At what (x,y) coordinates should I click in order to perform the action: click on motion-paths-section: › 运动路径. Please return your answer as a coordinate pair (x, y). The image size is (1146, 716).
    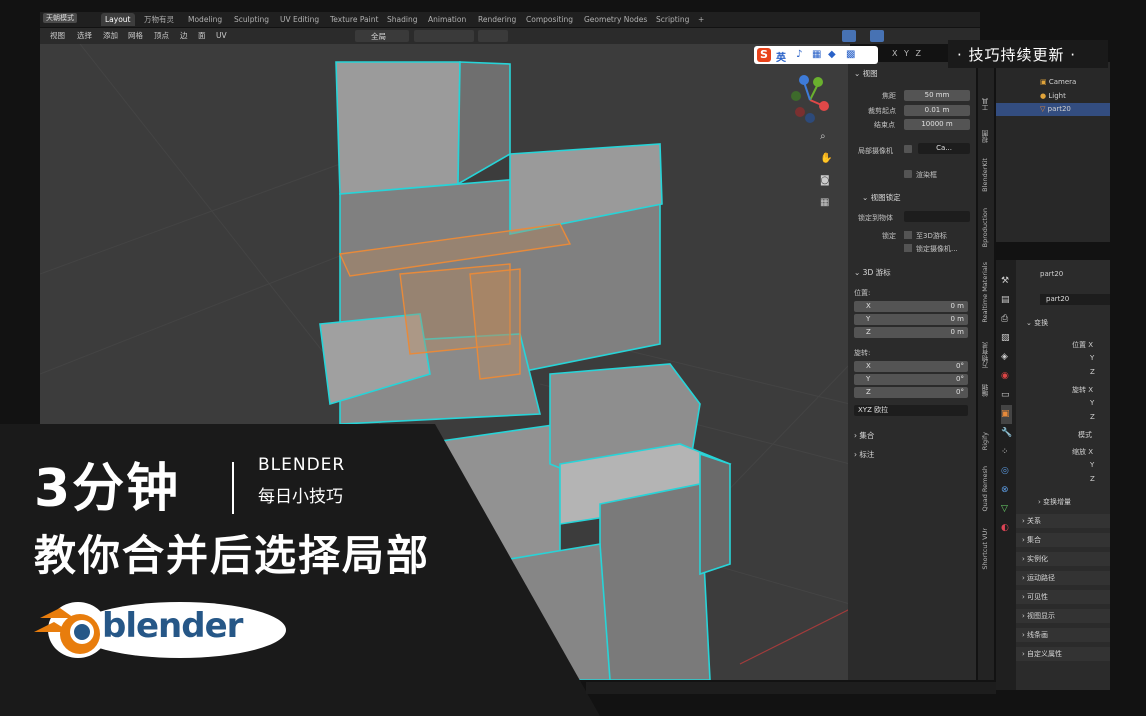
    Looking at the image, I should click on (1063, 578).